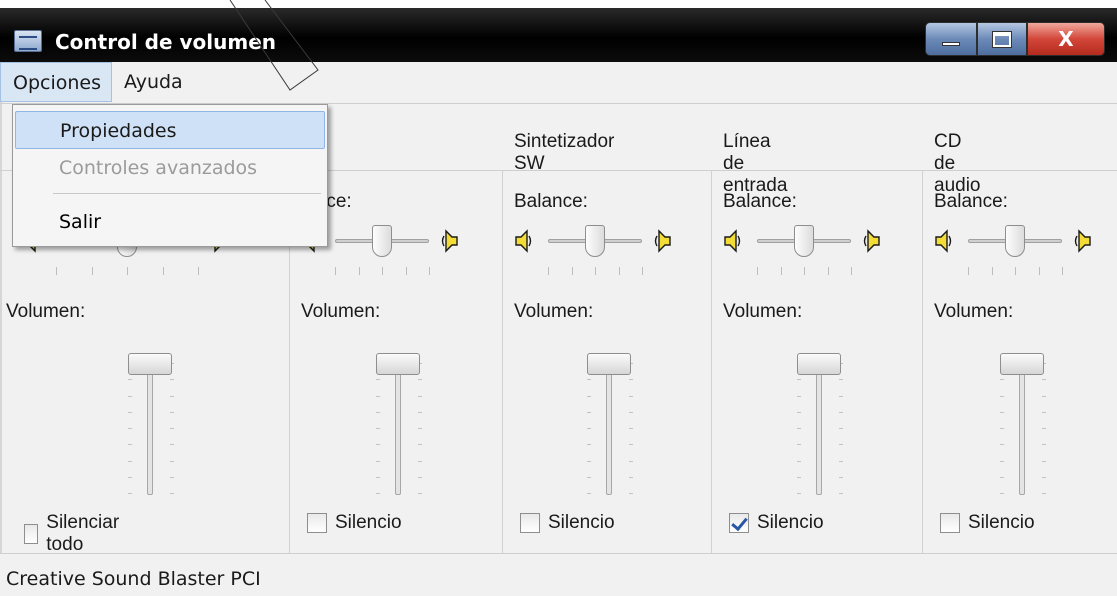 Image resolution: width=1117 pixels, height=596 pixels. What do you see at coordinates (558, 82) in the screenshot?
I see `menu-bar: Opciones Ayuda` at bounding box center [558, 82].